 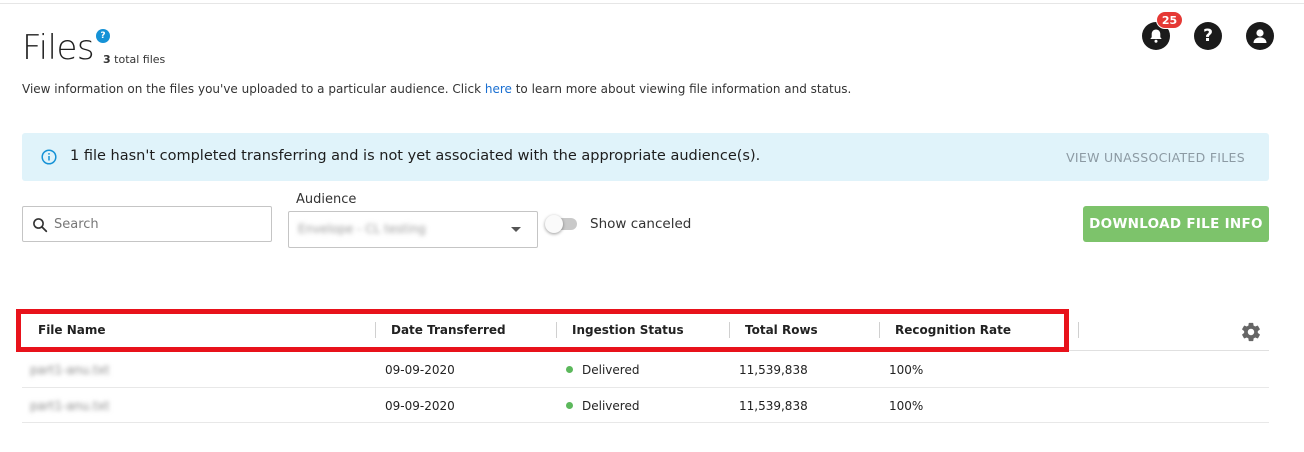 I want to click on total-label: total files, so click(x=140, y=59).